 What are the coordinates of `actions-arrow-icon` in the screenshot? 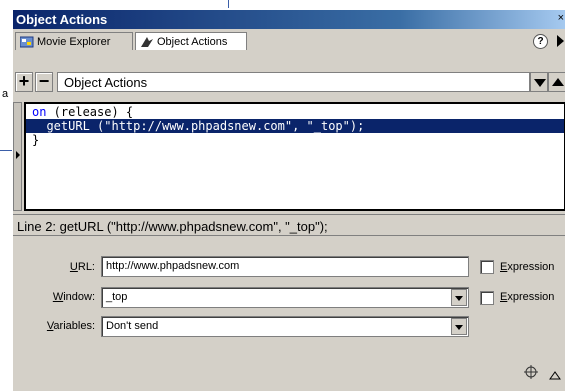 It's located at (147, 42).